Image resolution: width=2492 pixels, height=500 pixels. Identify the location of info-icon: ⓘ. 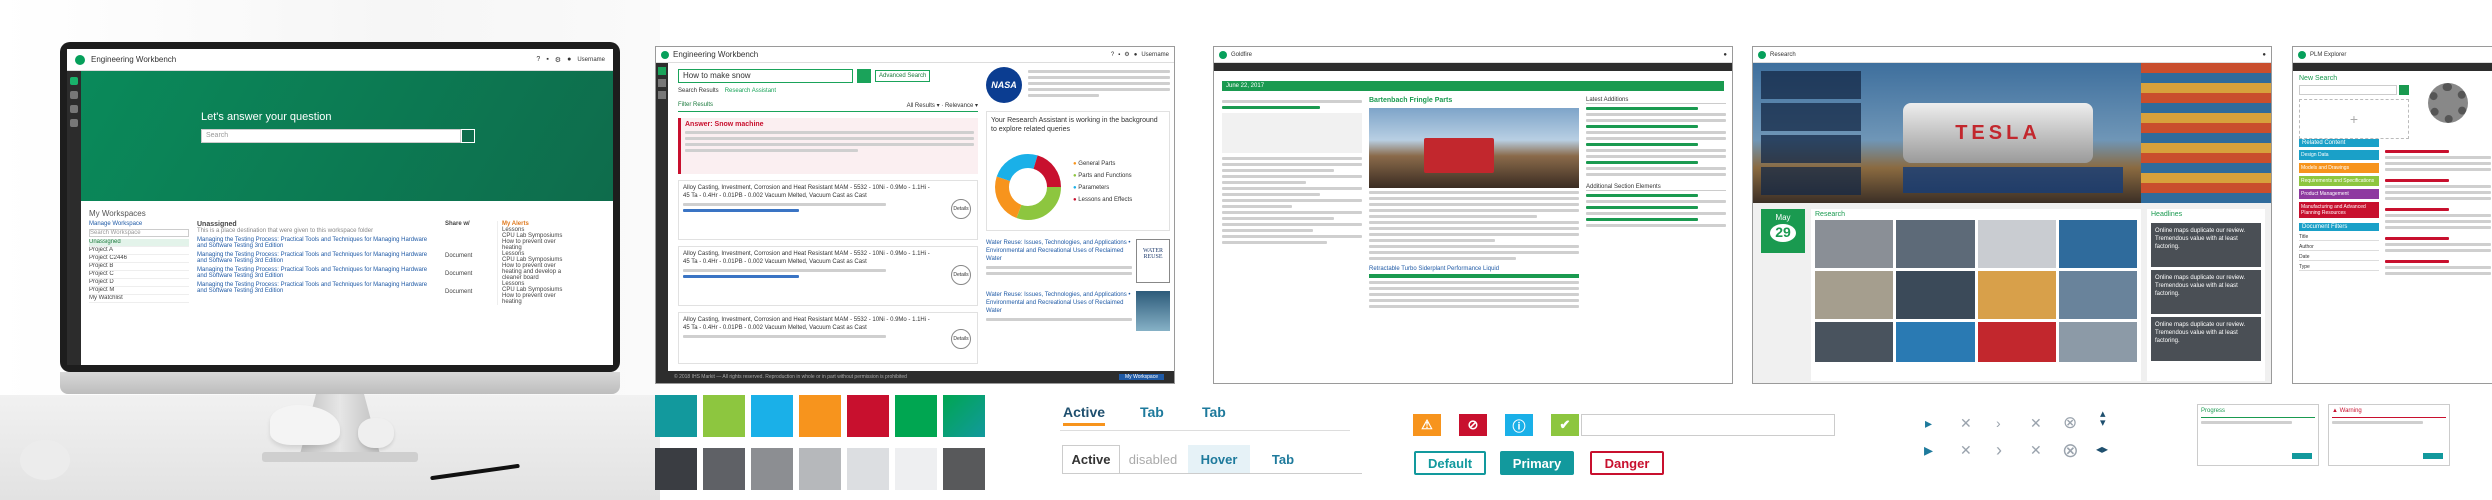
(1519, 425).